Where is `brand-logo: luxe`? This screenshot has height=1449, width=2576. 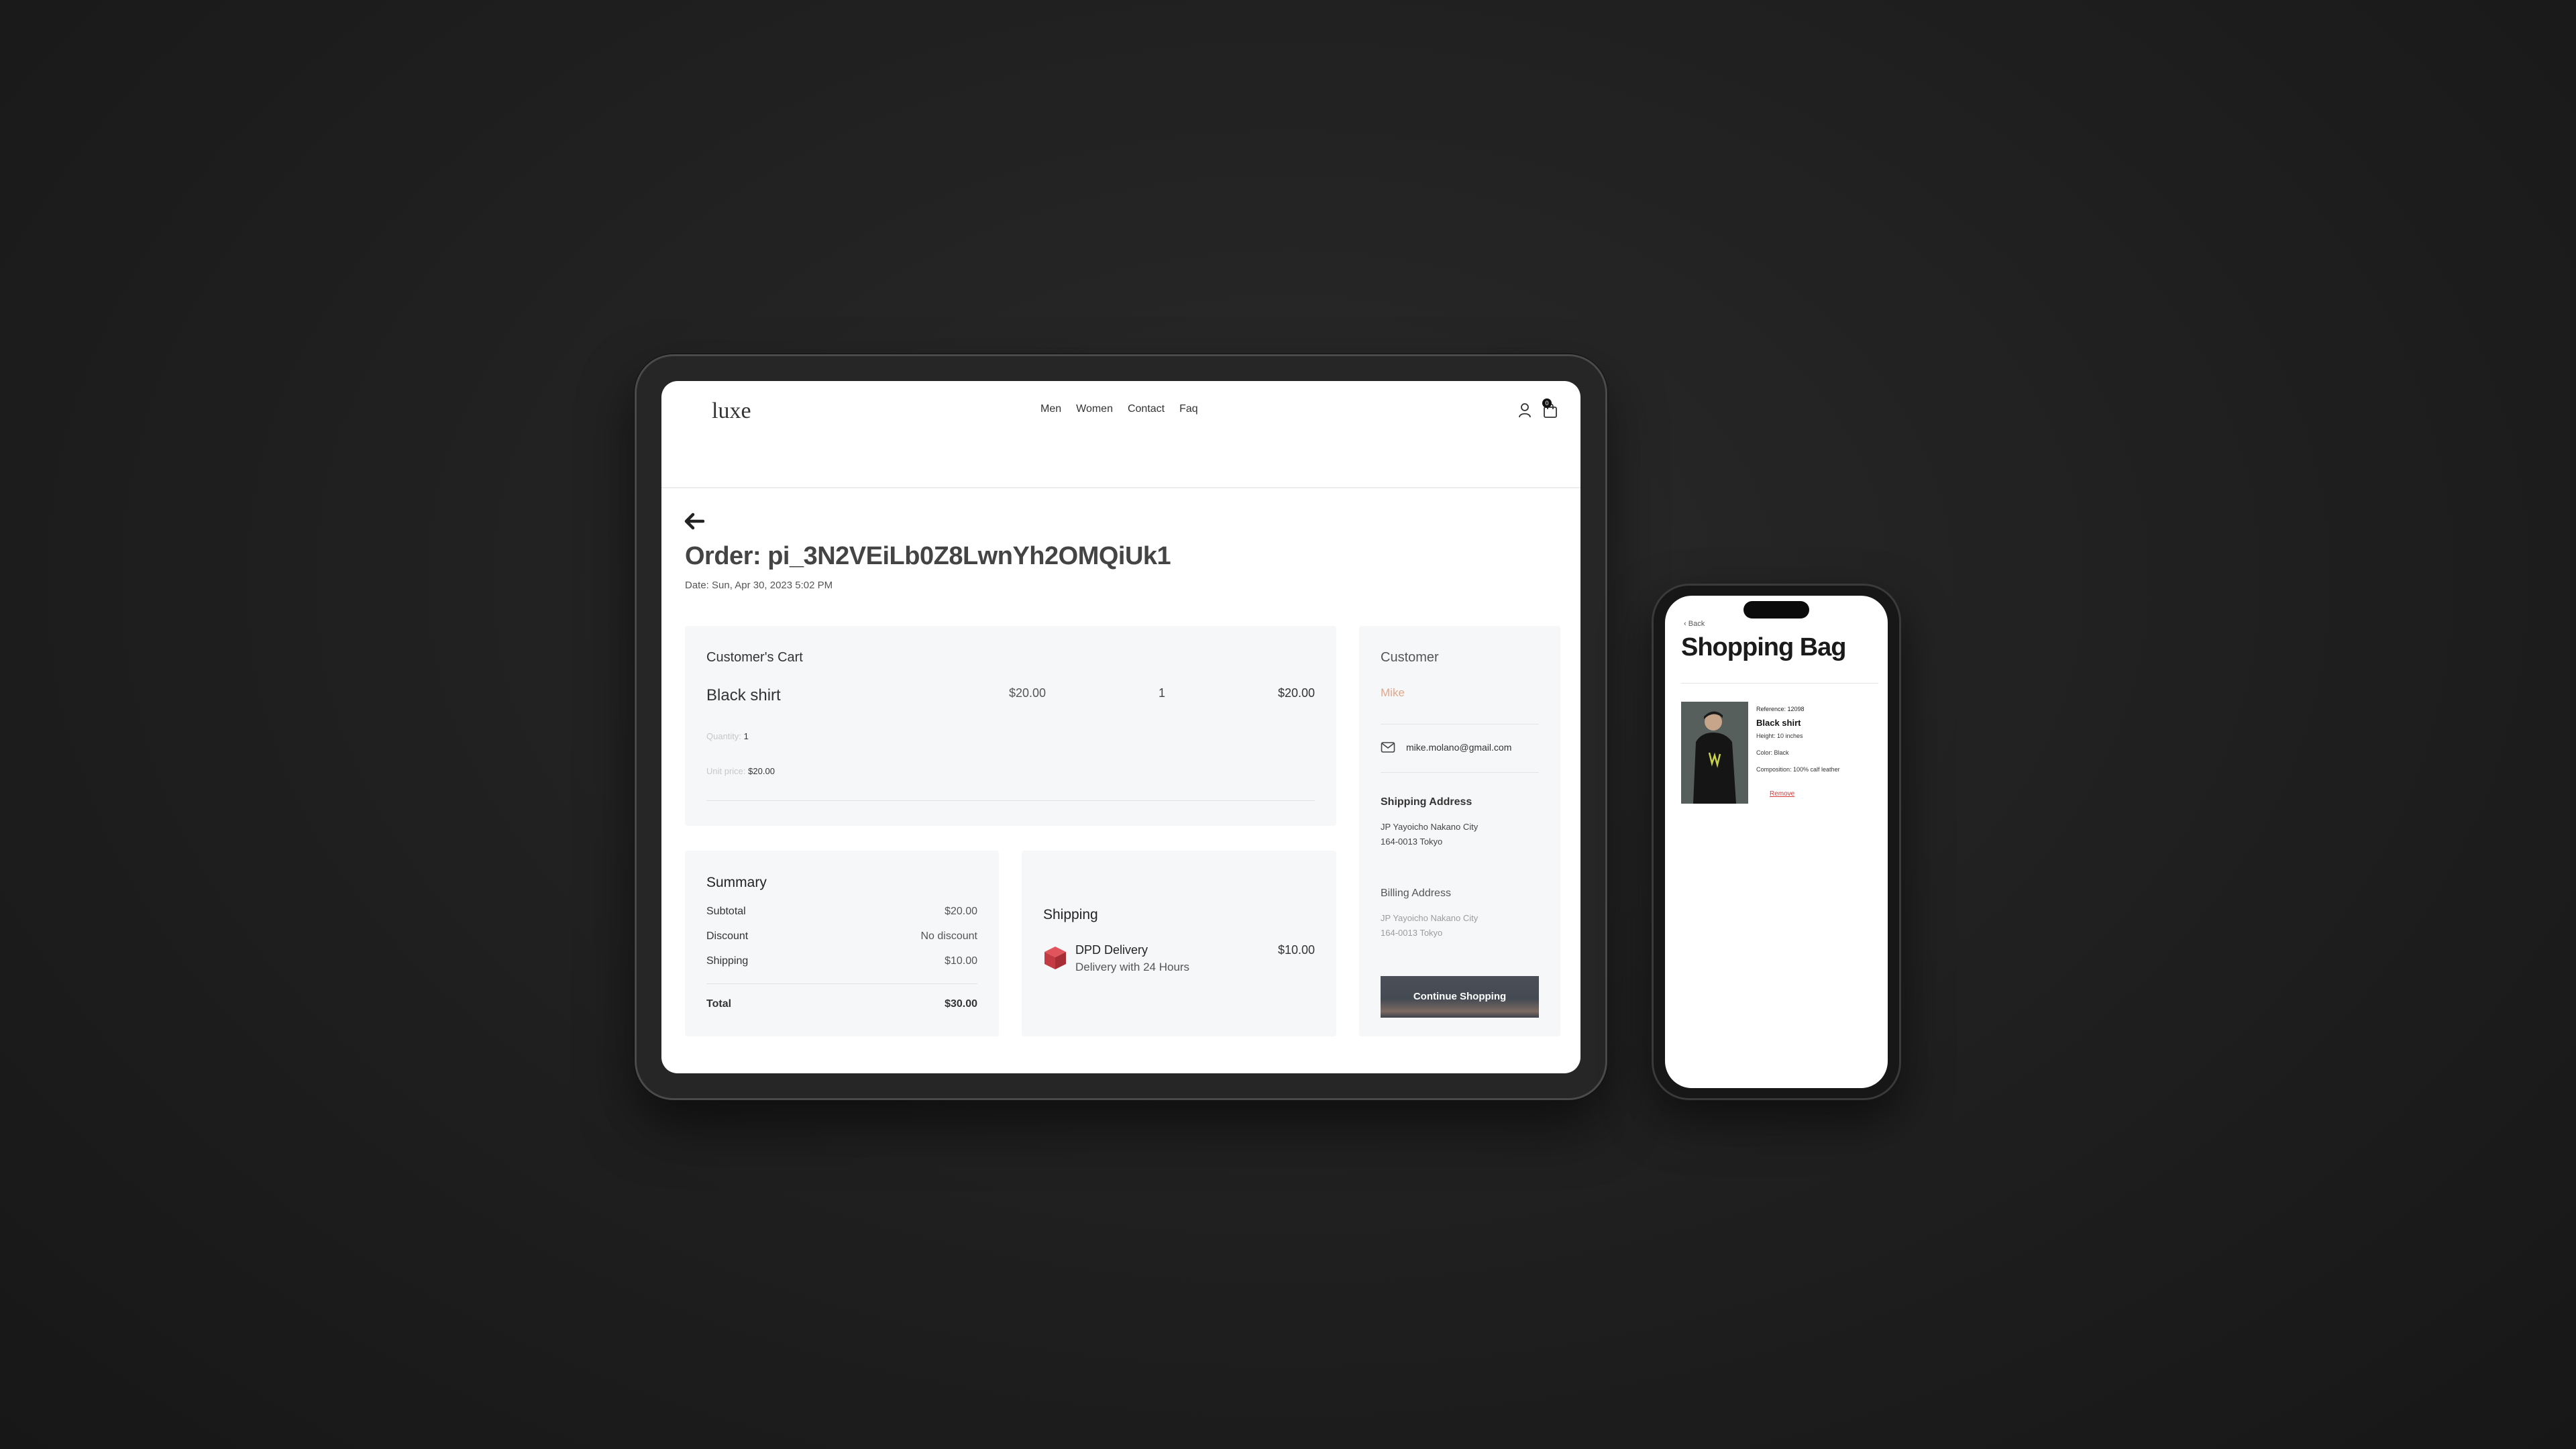
brand-logo: luxe is located at coordinates (731, 411).